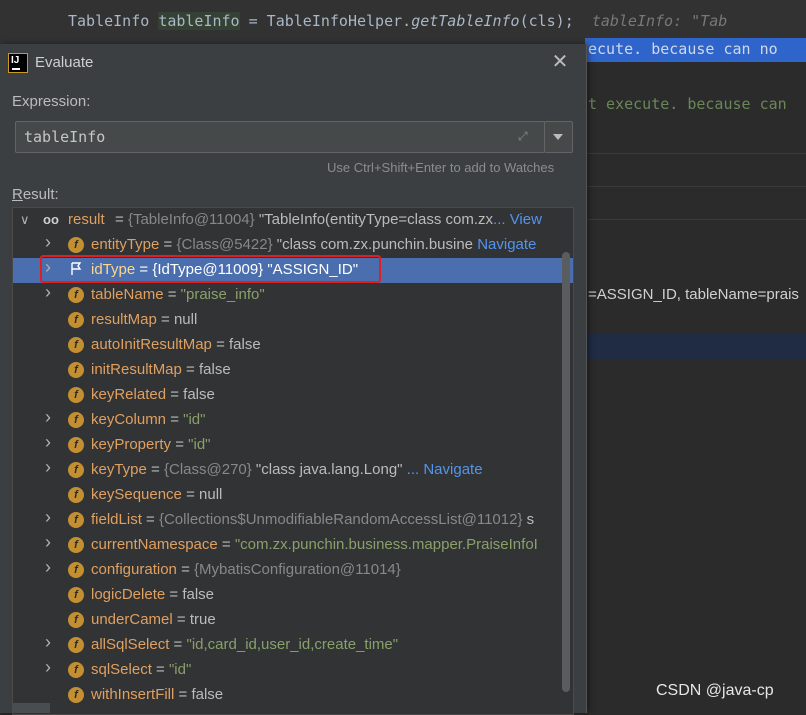  What do you see at coordinates (51, 101) in the screenshot?
I see `expression-label: Expression:` at bounding box center [51, 101].